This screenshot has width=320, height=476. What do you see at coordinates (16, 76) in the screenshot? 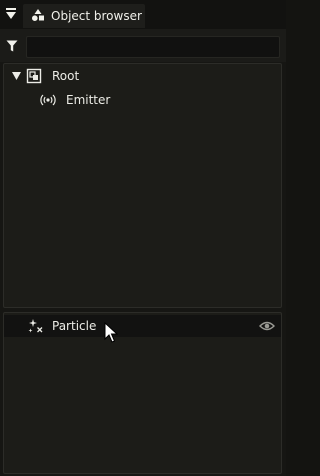
I see `expand-arrow-icon` at bounding box center [16, 76].